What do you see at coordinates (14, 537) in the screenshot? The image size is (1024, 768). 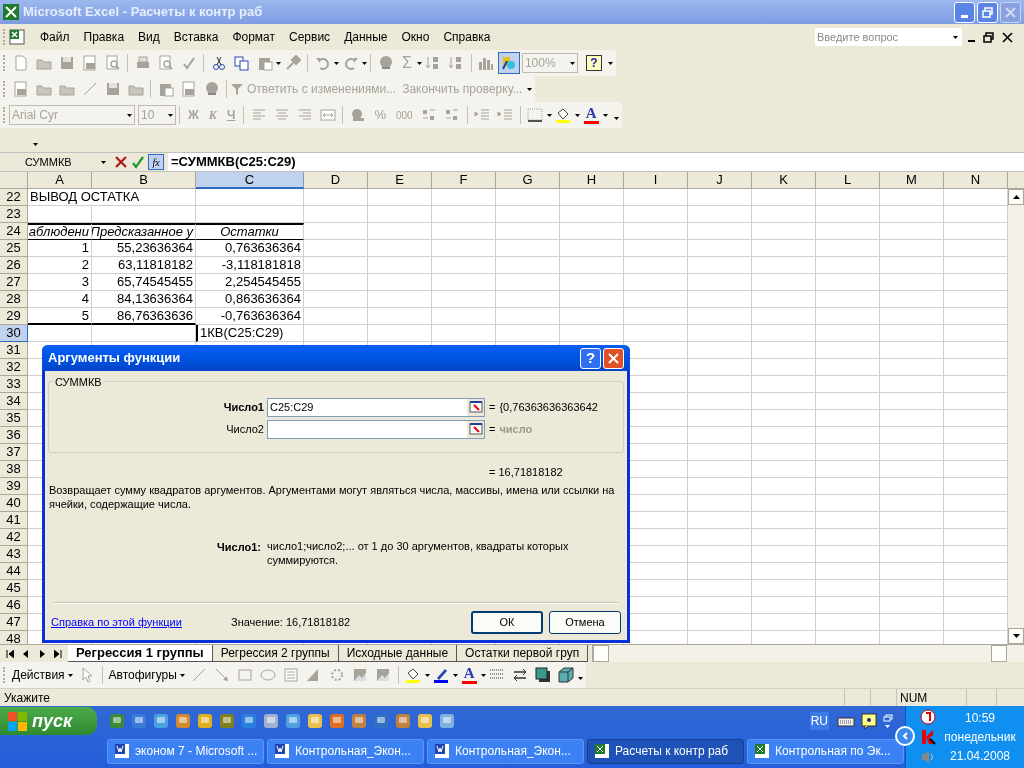 I see `row-header: 42` at bounding box center [14, 537].